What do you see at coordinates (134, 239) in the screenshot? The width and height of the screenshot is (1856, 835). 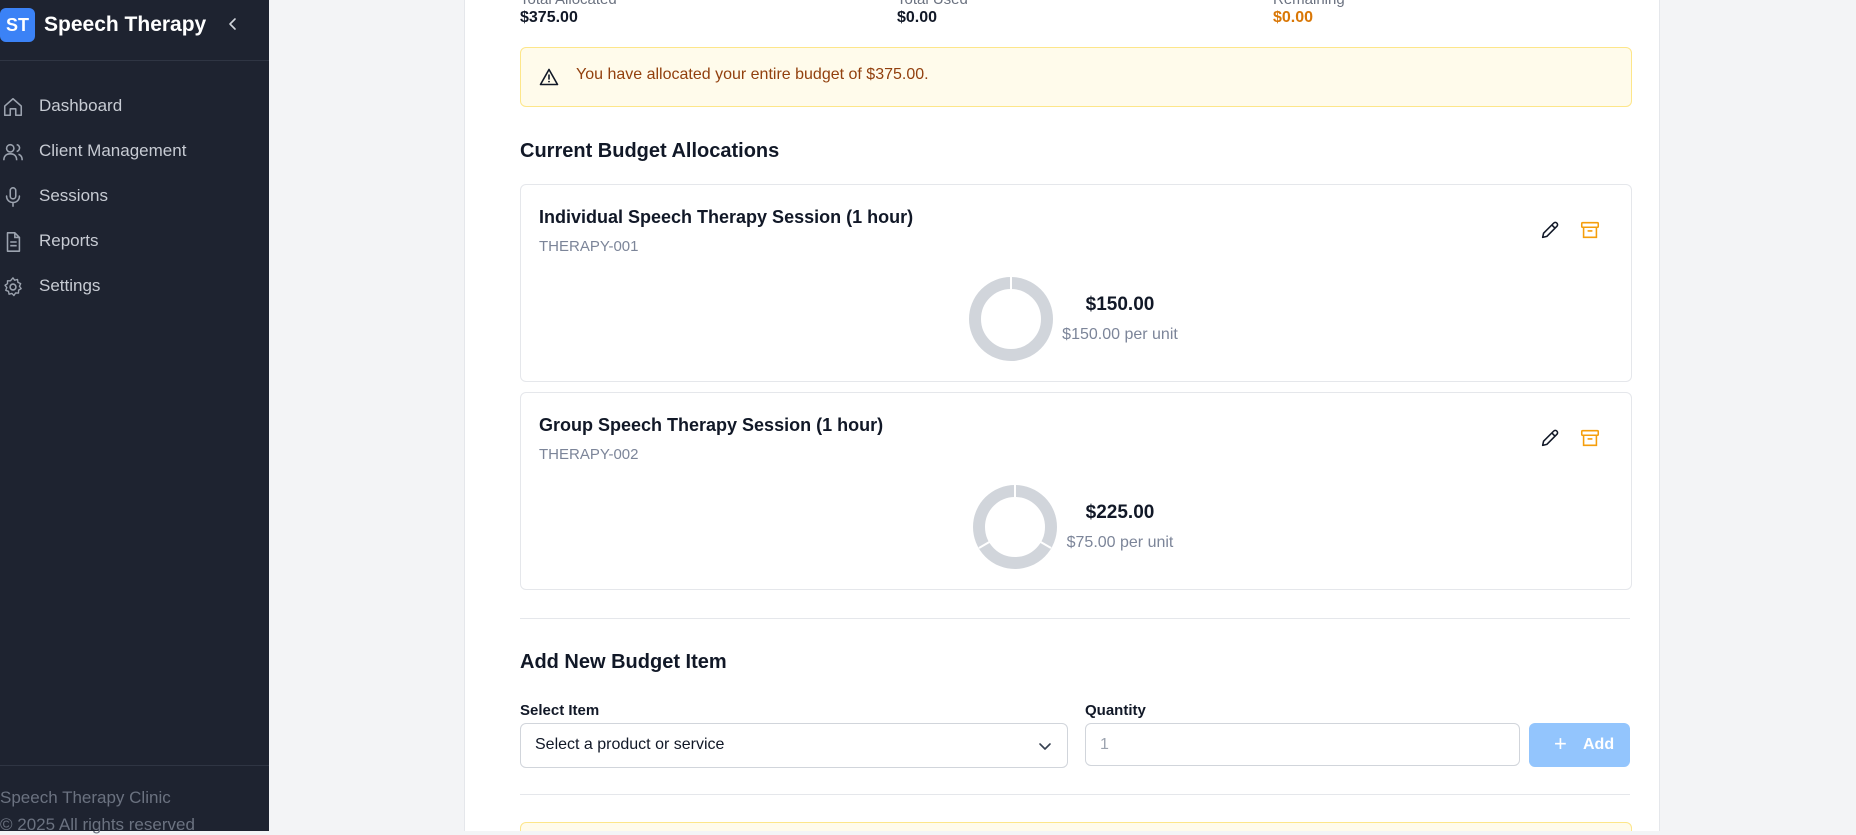 I see `sidebar-item-reports: Reports` at bounding box center [134, 239].